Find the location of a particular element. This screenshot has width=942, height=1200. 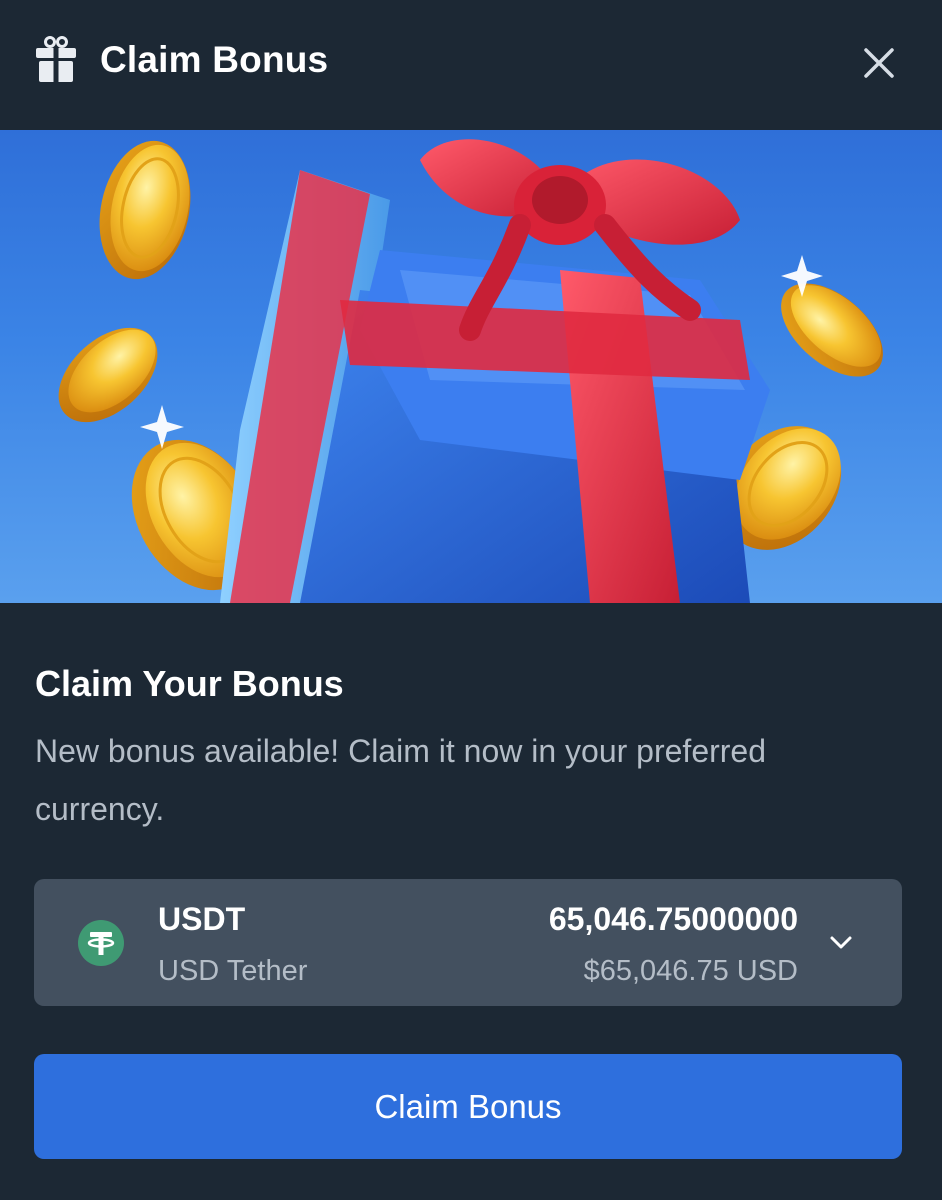

modal-title: Claim Bonus is located at coordinates (214, 59).